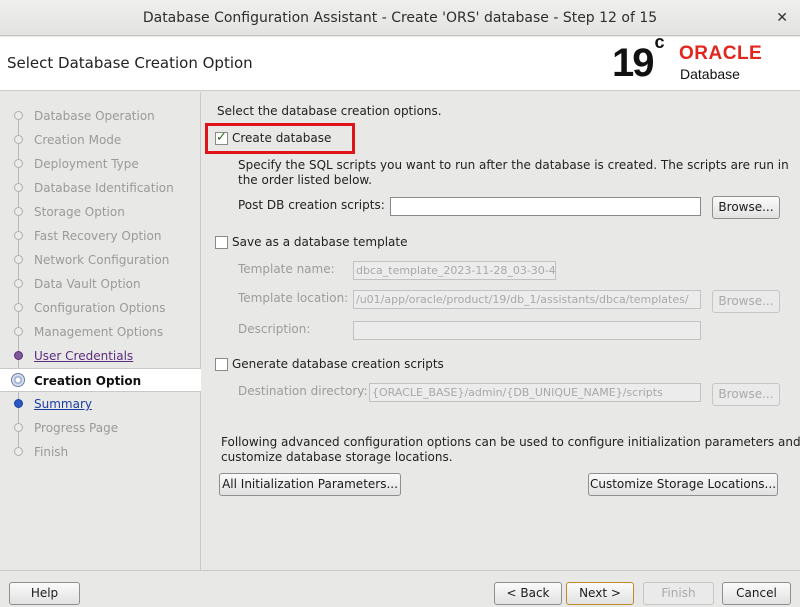 This screenshot has height=607, width=800. What do you see at coordinates (100, 380) in the screenshot?
I see `step-creation-option: Creation Option` at bounding box center [100, 380].